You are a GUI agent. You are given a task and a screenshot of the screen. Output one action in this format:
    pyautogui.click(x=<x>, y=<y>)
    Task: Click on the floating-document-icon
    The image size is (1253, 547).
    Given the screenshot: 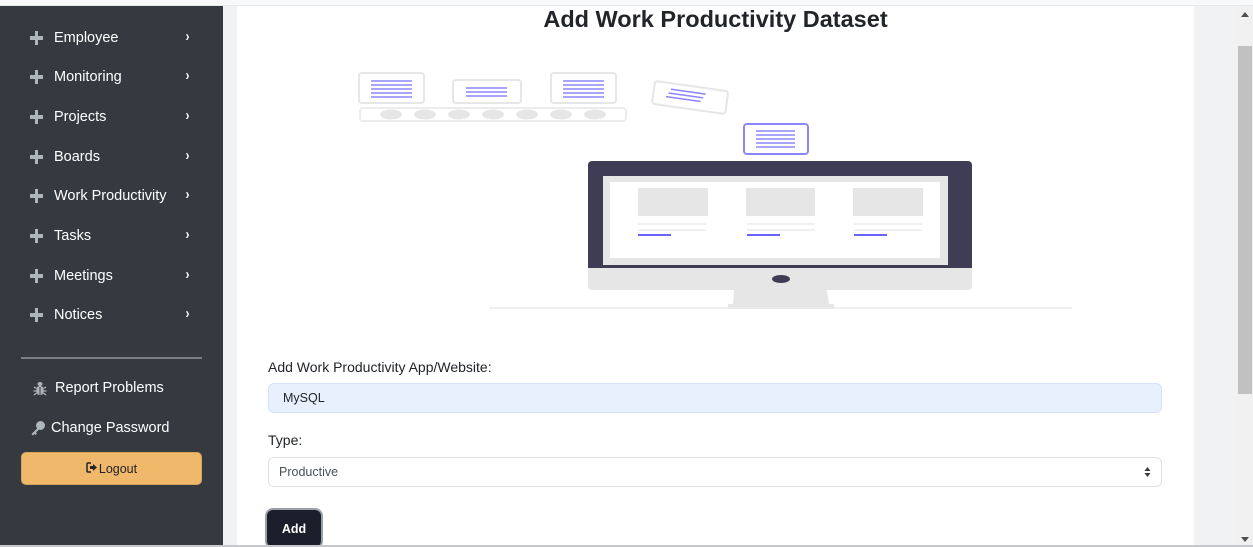 What is the action you would take?
    pyautogui.click(x=690, y=97)
    